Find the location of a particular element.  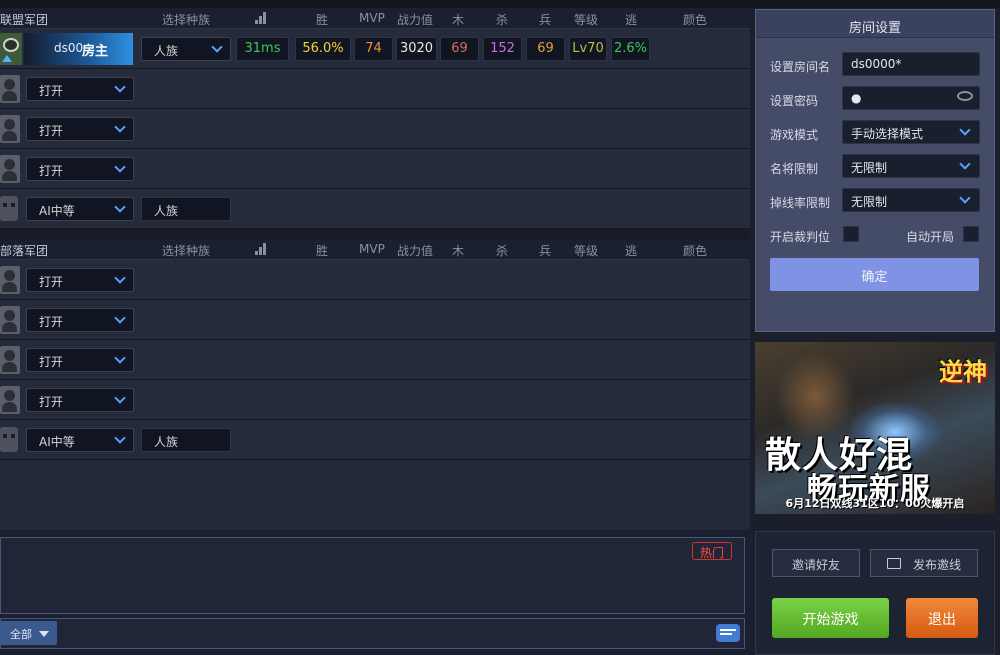

signal-icon is located at coordinates (262, 18).